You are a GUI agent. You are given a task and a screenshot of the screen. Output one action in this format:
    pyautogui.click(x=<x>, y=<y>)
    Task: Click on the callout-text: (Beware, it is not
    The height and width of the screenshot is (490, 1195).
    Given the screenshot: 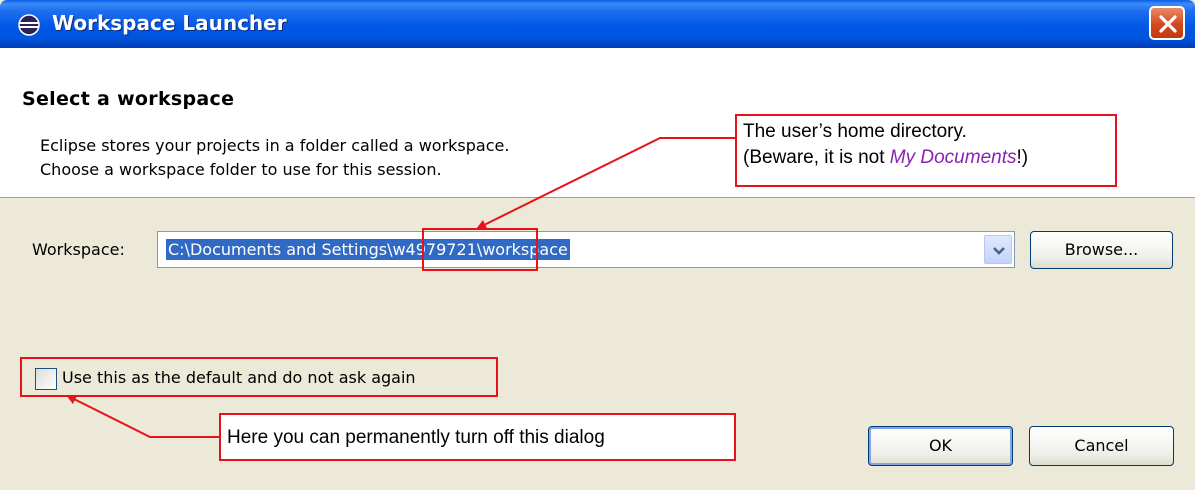 What is the action you would take?
    pyautogui.click(x=816, y=157)
    